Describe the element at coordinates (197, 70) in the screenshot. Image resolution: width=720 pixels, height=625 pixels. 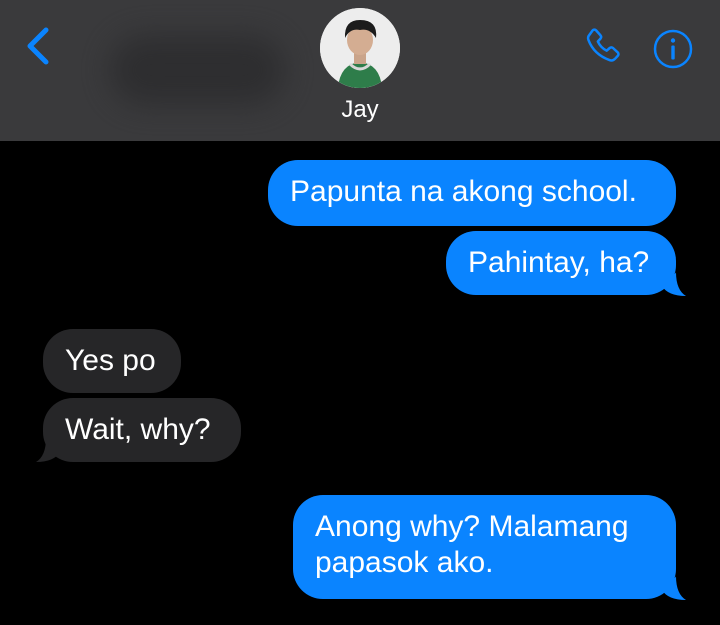
I see `blurred-region` at that location.